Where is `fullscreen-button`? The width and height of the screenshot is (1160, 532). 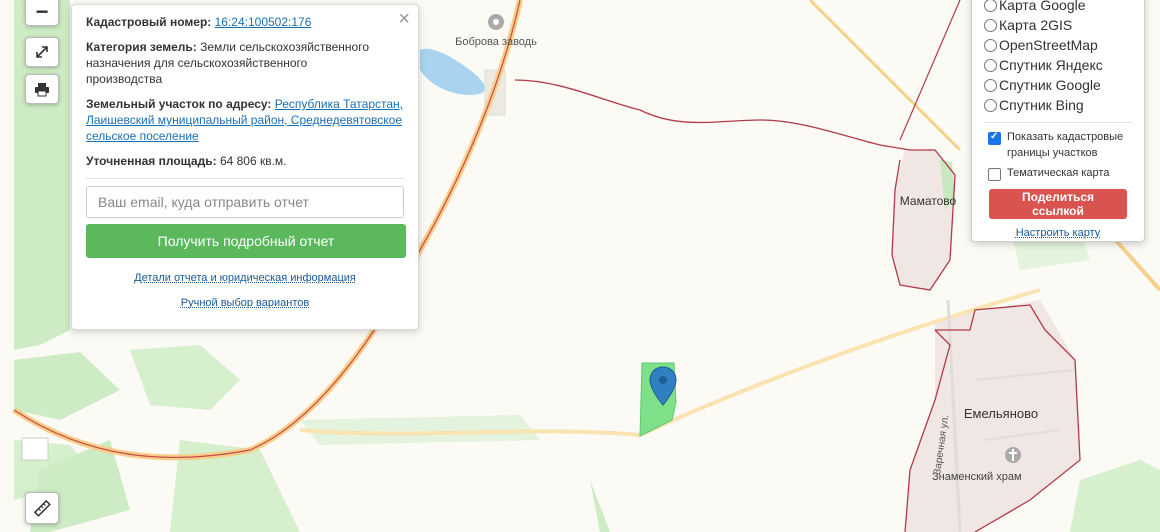 fullscreen-button is located at coordinates (42, 52).